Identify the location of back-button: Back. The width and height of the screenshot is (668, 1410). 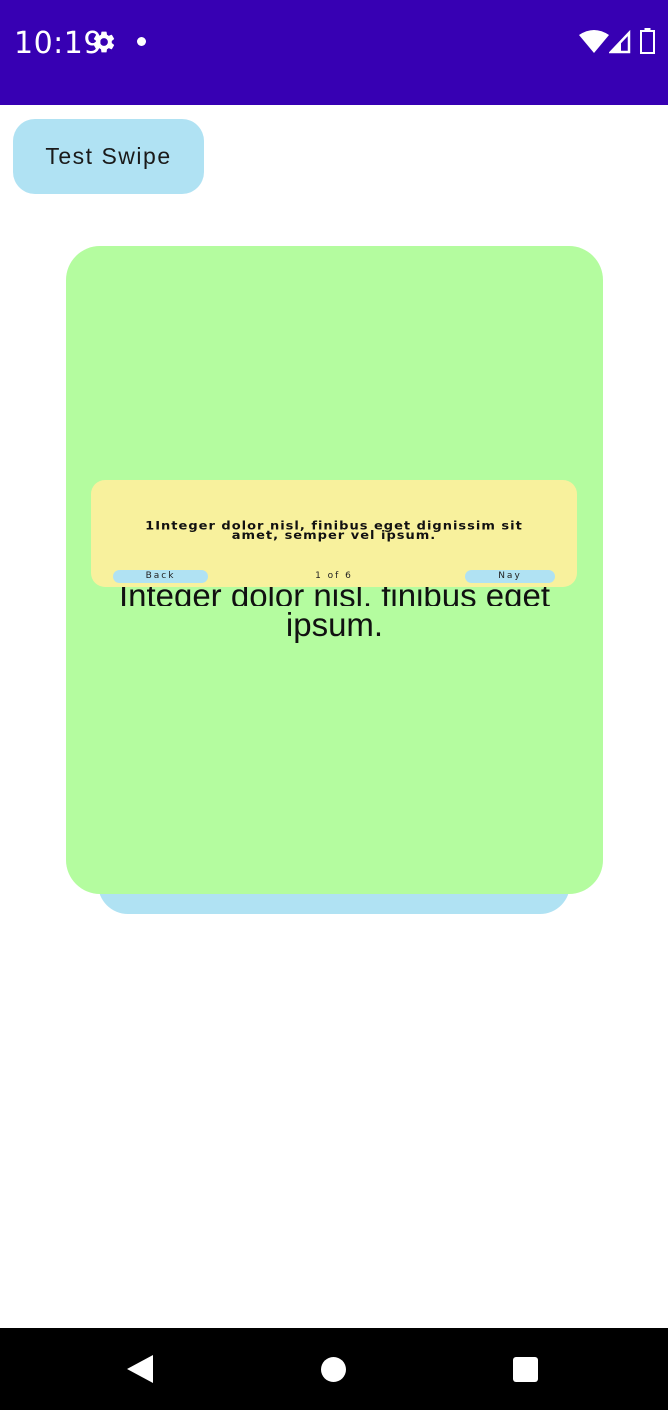
(160, 576).